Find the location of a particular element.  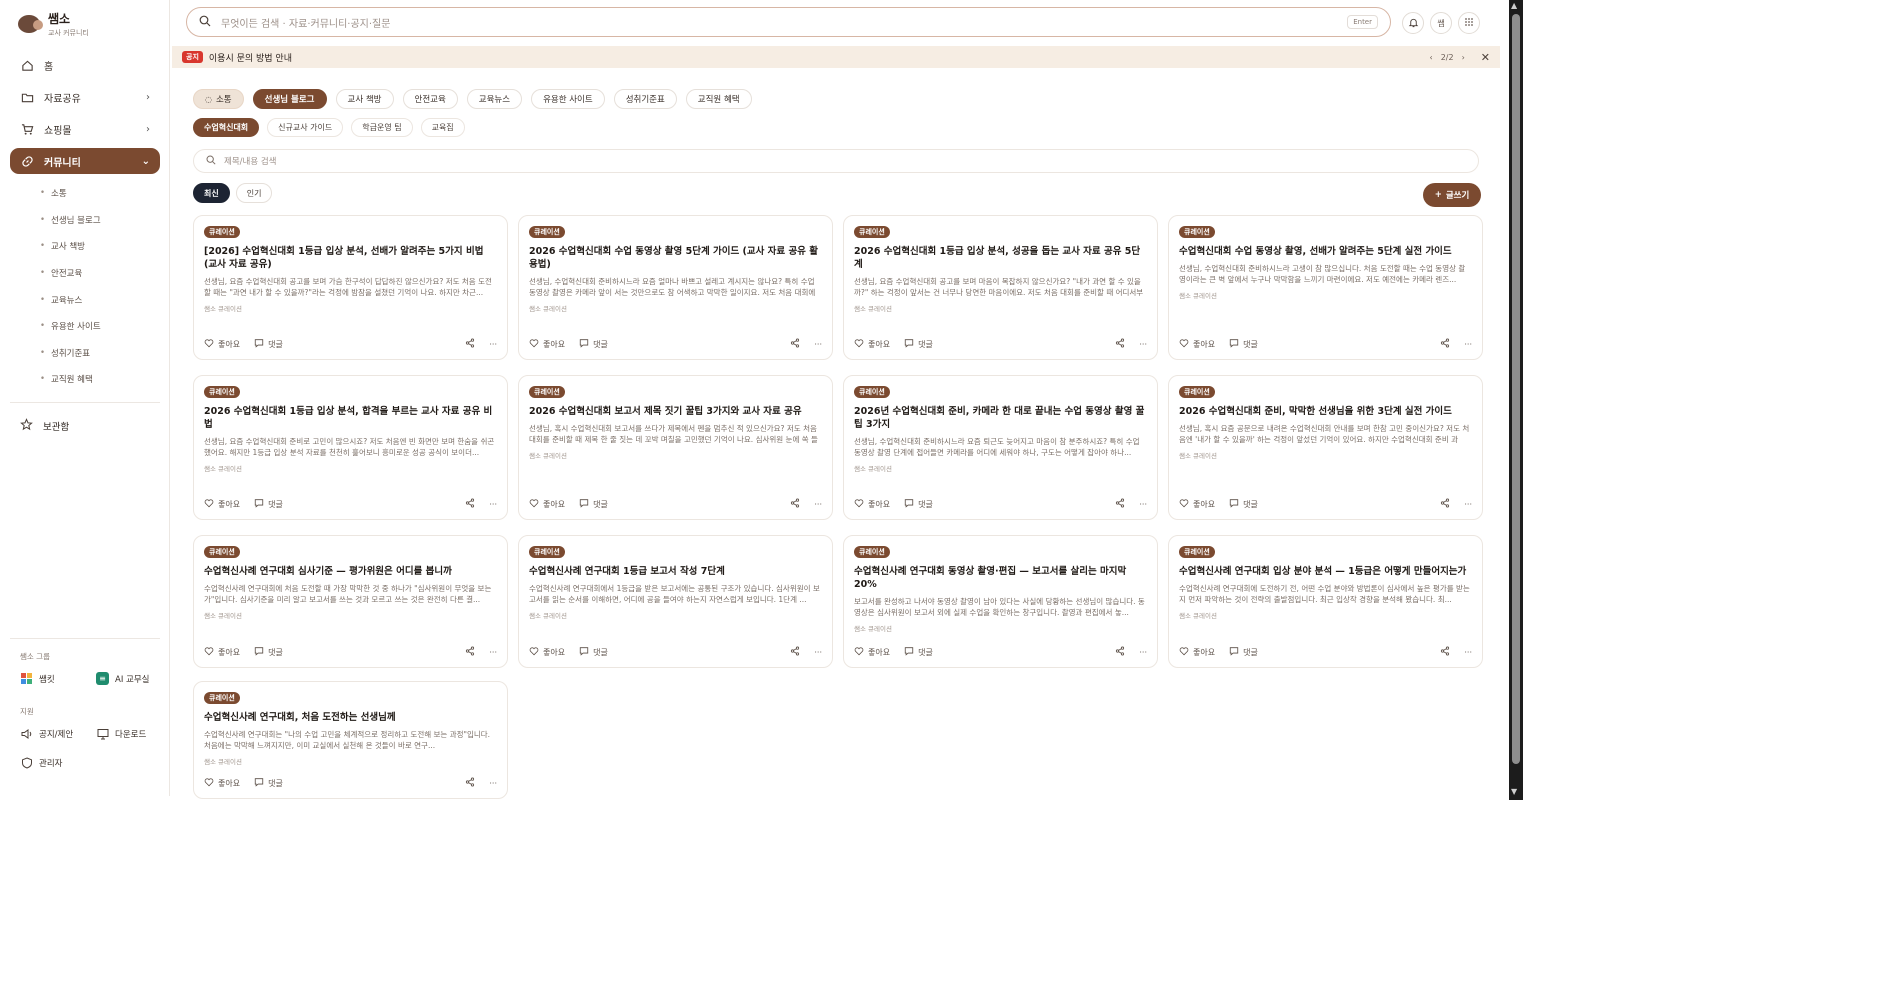

global-search-input: 무엇이든 검색 · 자료·커뮤니티·공지·질문 Enter is located at coordinates (788, 22).